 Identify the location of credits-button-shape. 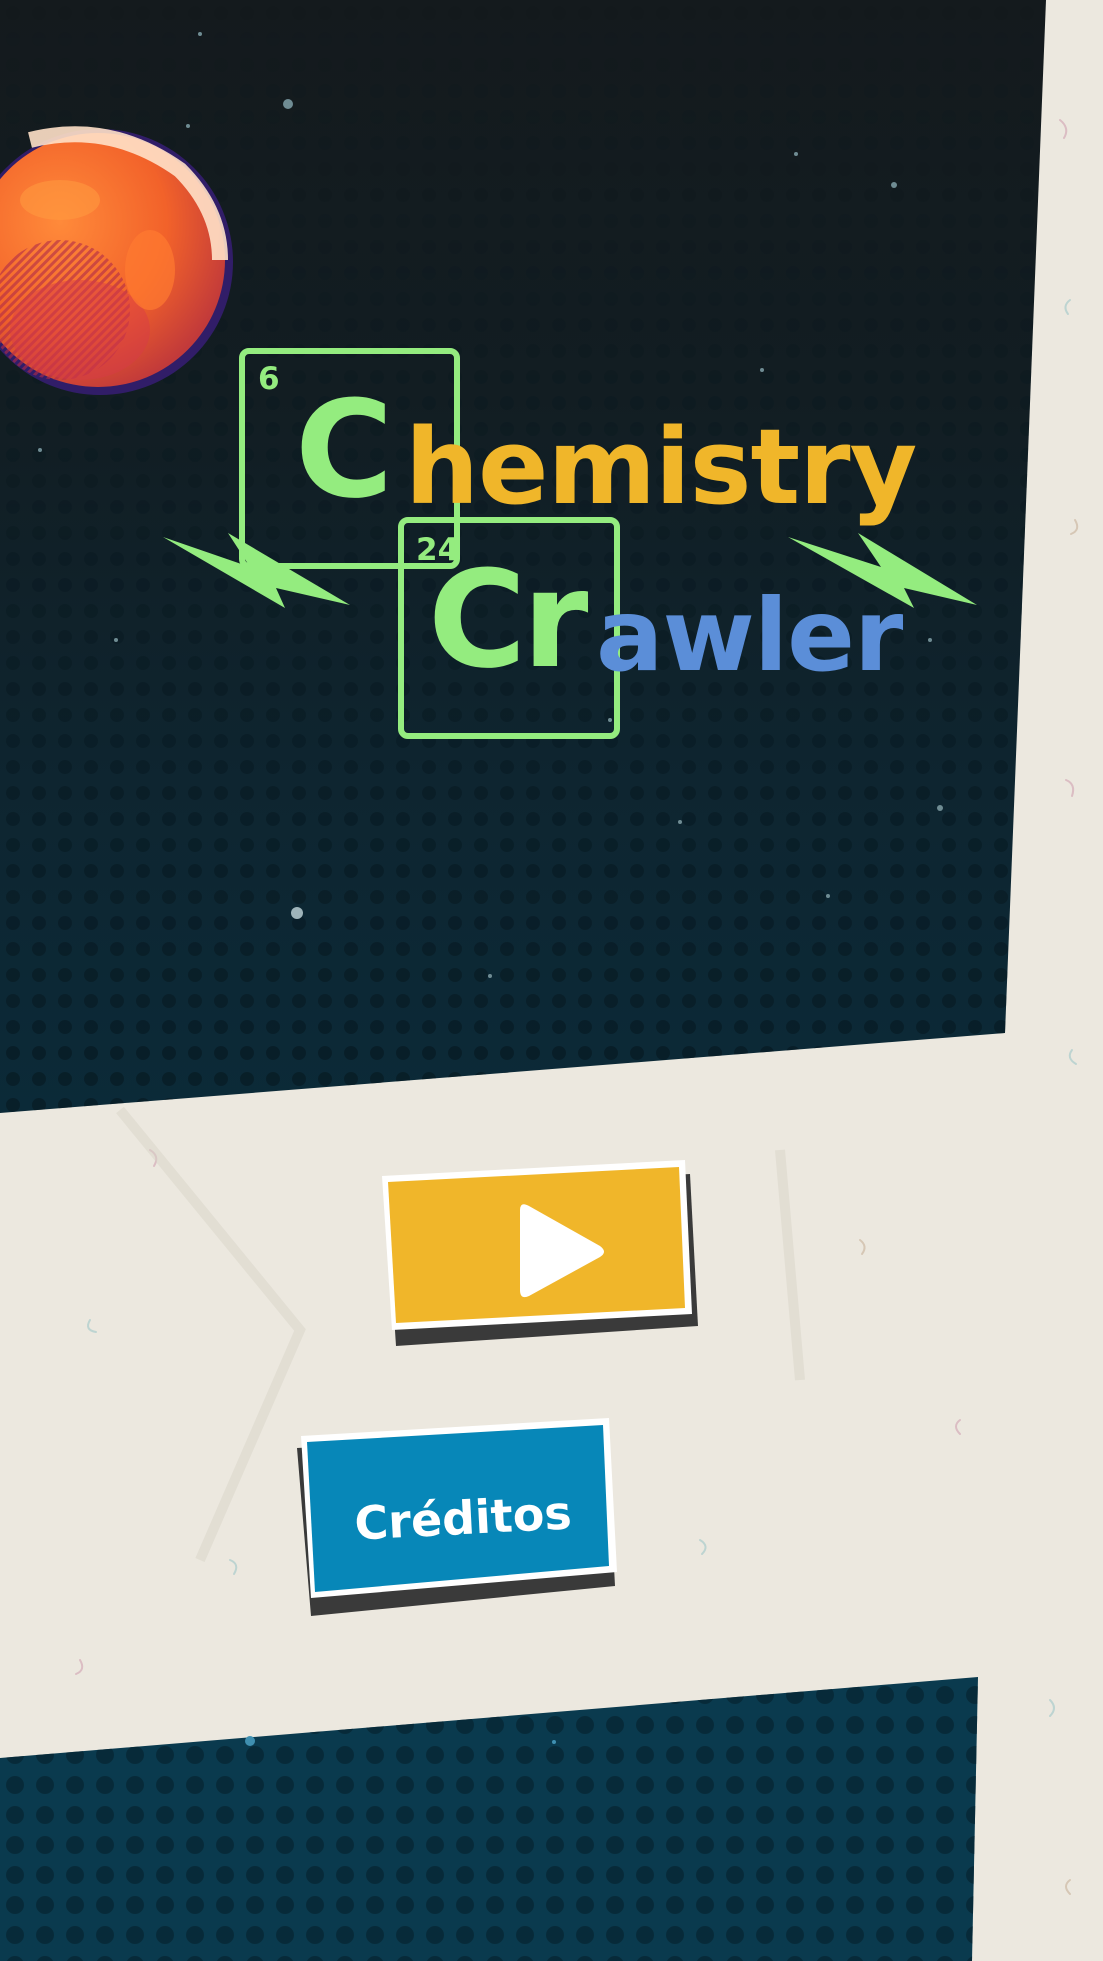
(457, 1517).